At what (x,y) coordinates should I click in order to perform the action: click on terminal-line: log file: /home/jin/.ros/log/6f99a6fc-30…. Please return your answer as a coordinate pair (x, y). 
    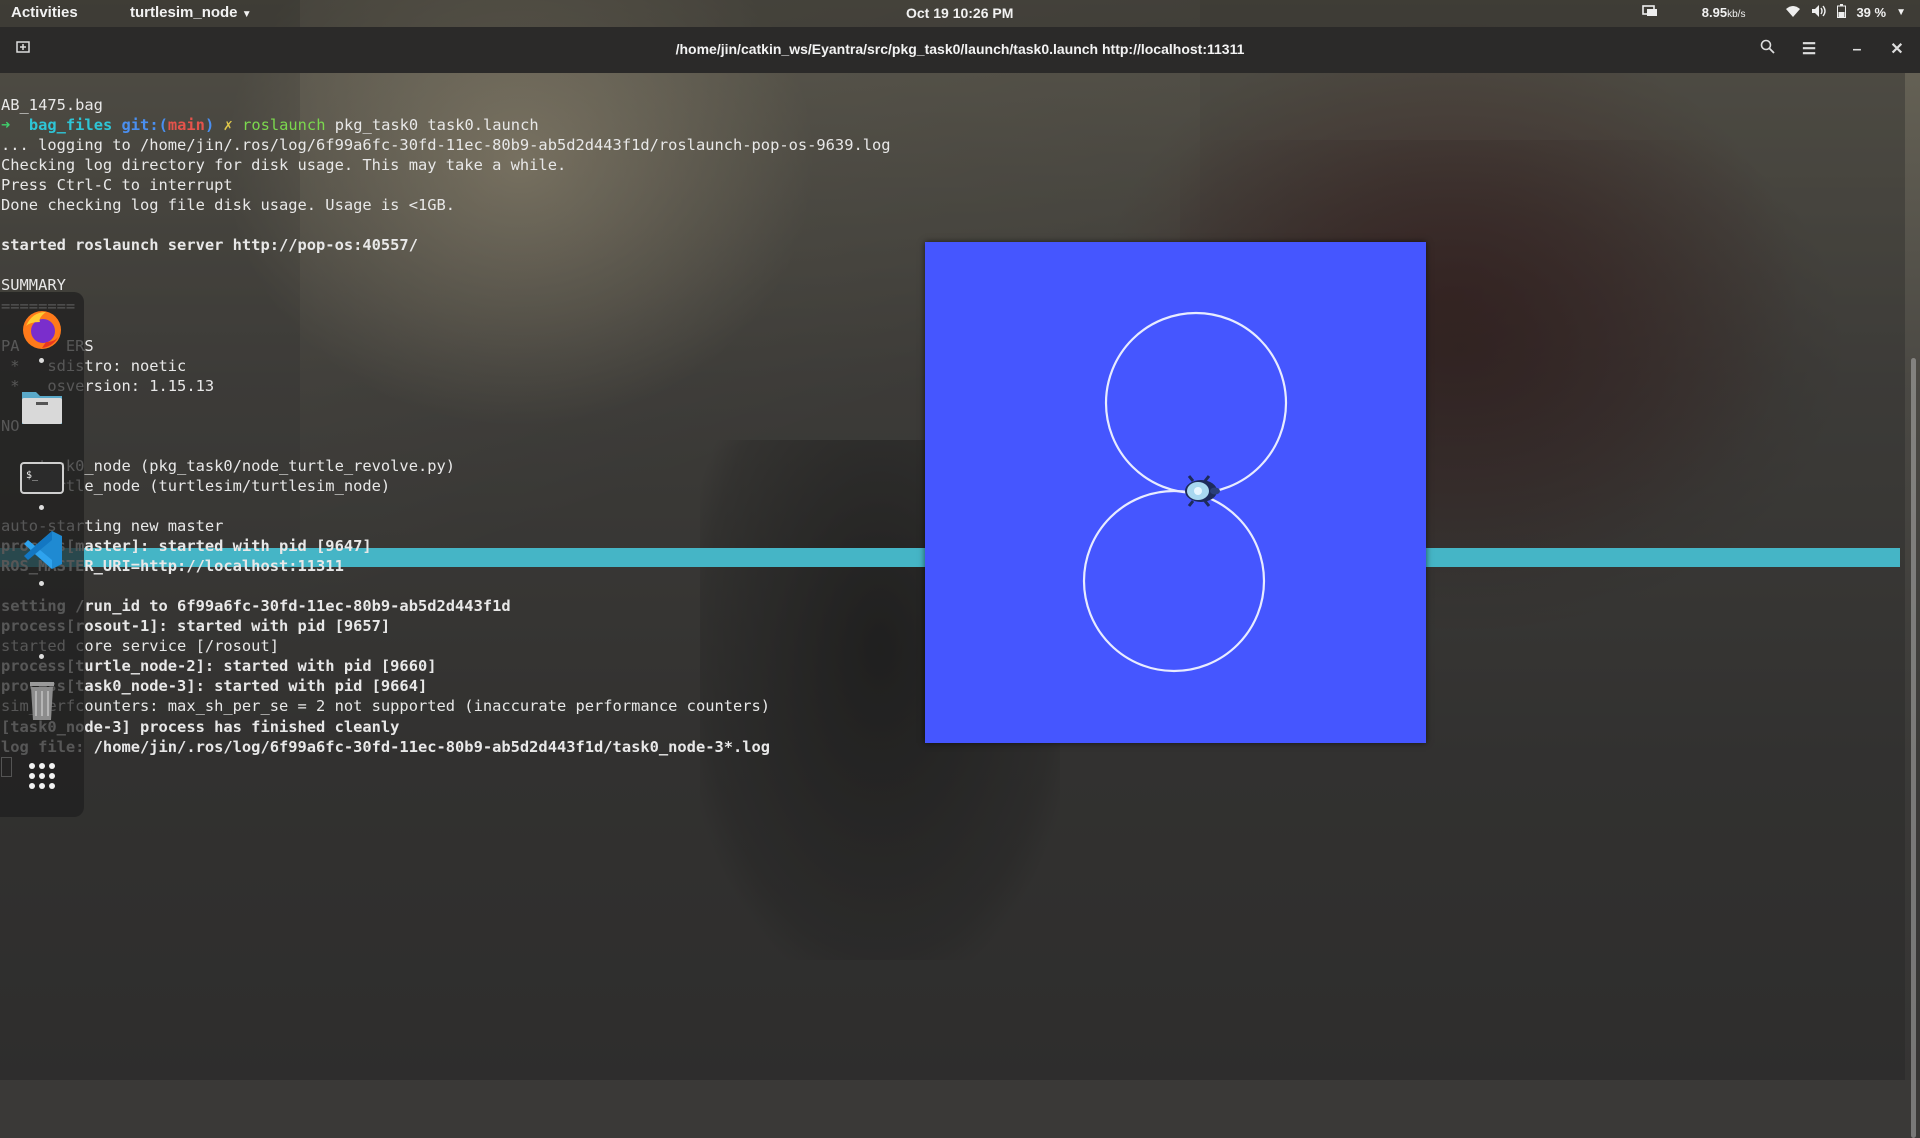
    Looking at the image, I should click on (386, 746).